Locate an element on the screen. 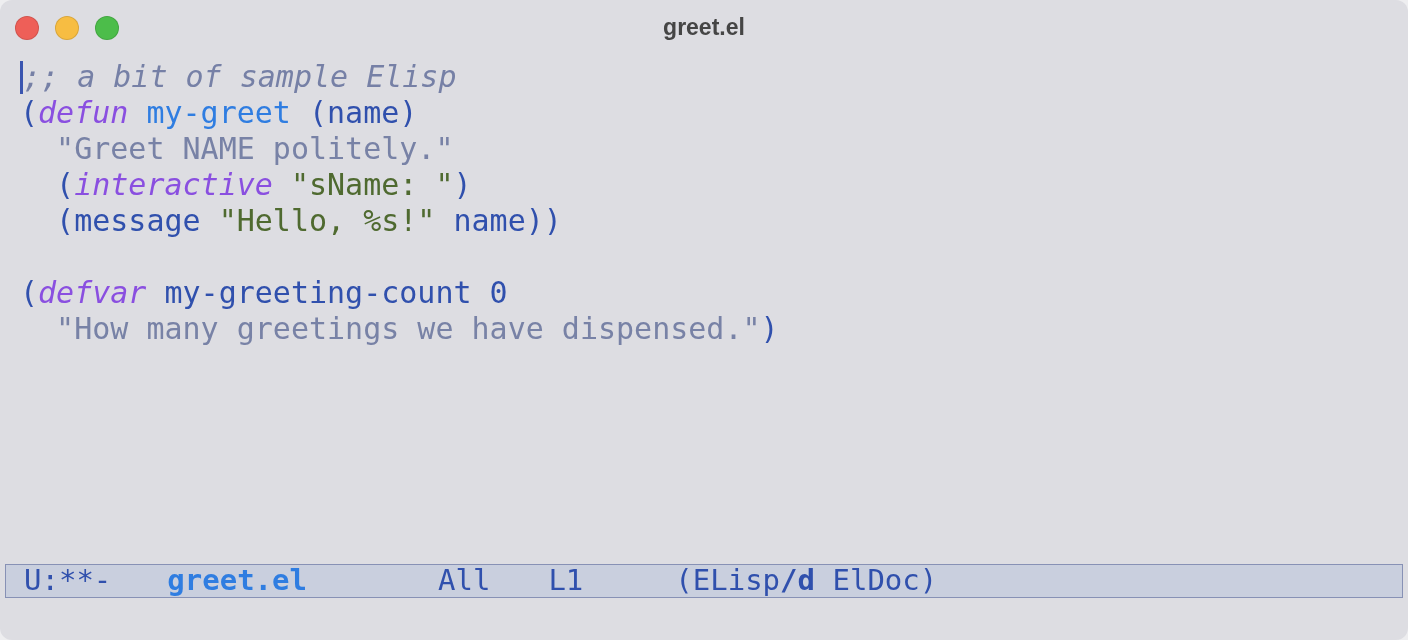  window-title: greet.el is located at coordinates (704, 28).